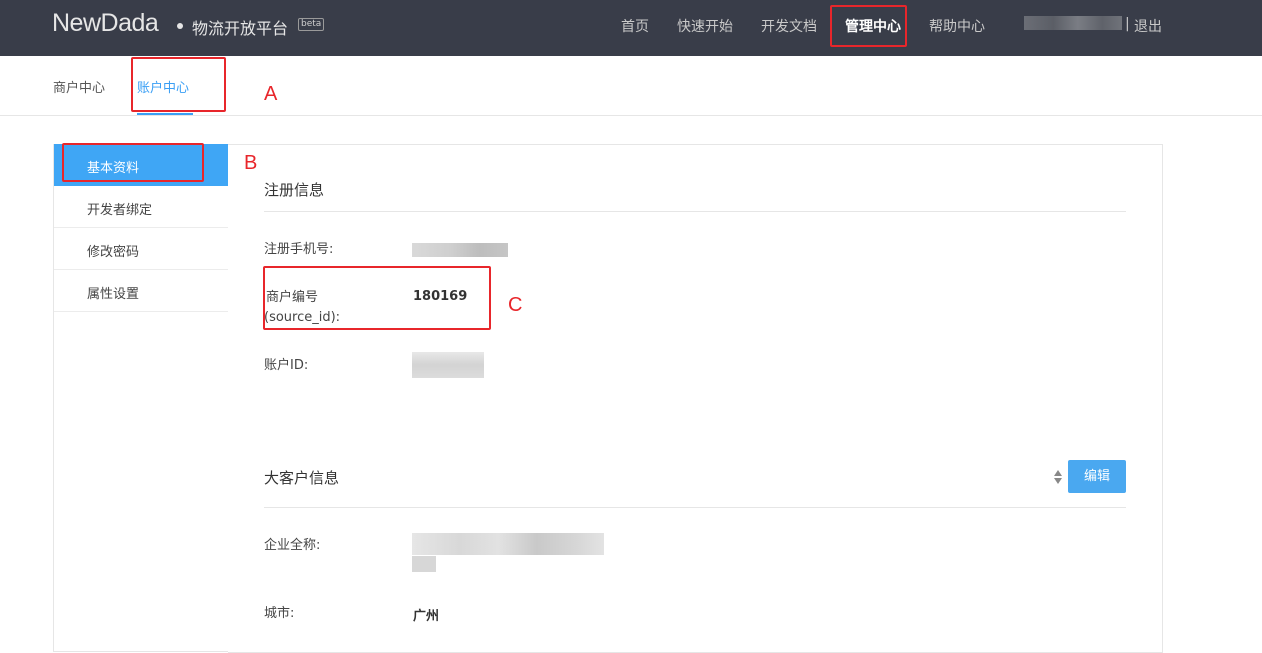 Image resolution: width=1262 pixels, height=653 pixels. I want to click on sidebar-item-change-password: 修改密码, so click(141, 249).